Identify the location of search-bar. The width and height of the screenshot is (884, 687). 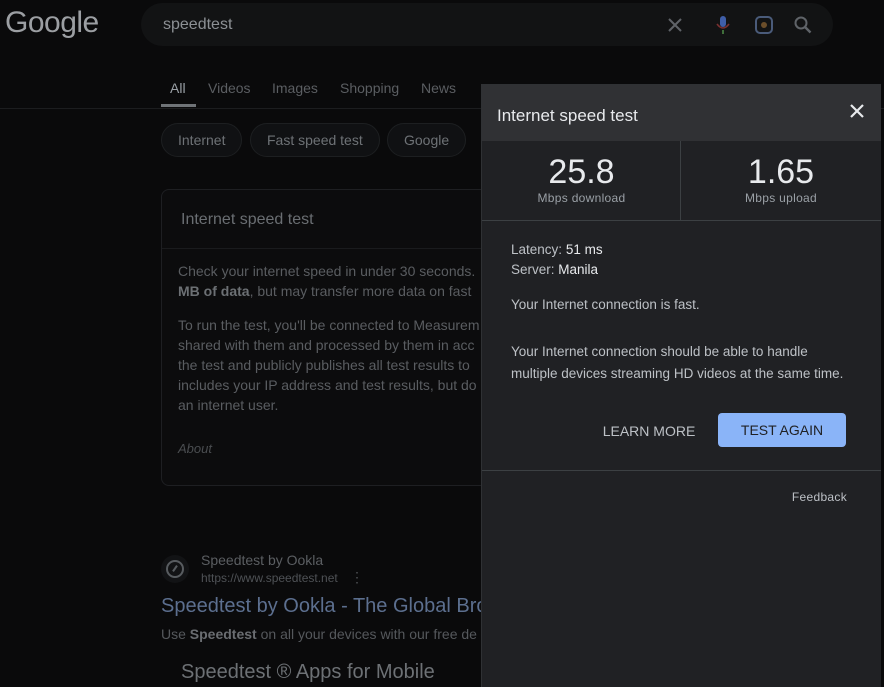
(487, 24).